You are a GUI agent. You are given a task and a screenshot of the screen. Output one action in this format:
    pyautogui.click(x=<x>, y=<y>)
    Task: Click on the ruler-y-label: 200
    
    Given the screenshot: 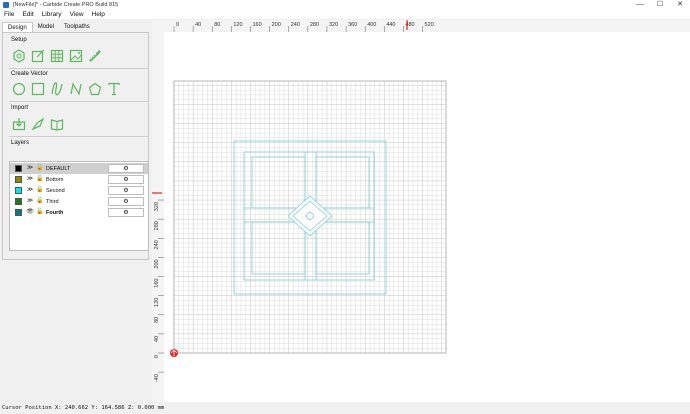 What is the action you would take?
    pyautogui.click(x=157, y=263)
    